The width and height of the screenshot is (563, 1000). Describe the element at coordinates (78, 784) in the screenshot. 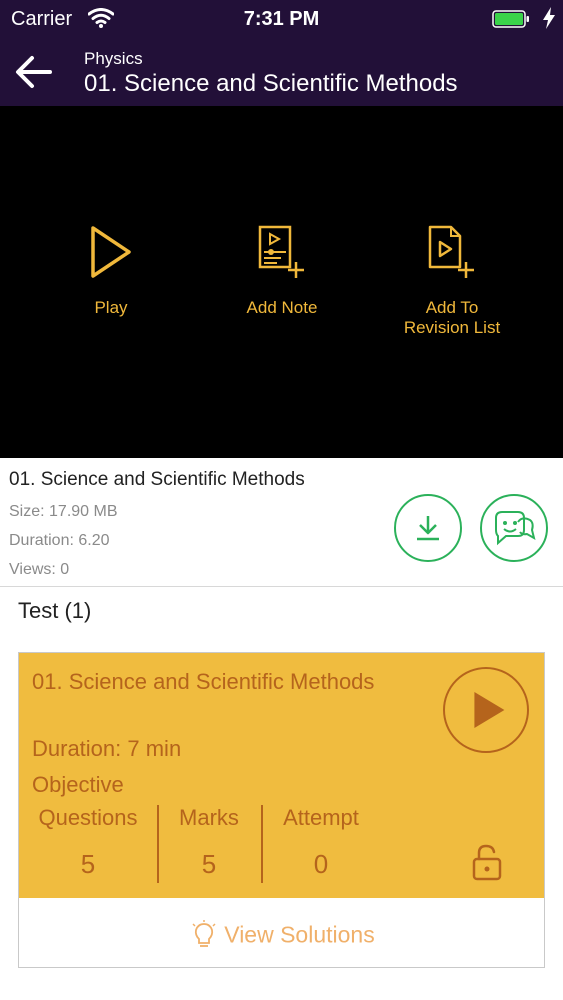

I see `test-type: Objective` at that location.